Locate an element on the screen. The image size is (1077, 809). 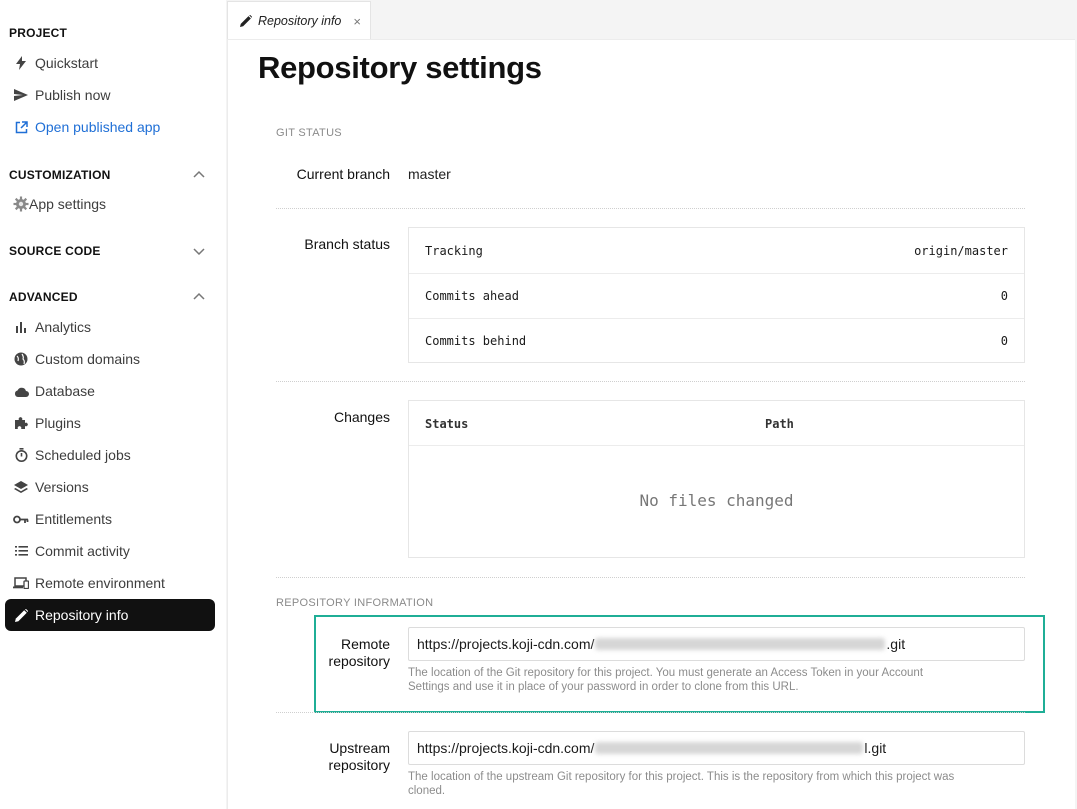
sidebar-item-remote-environment: Remote environment is located at coordinates (110, 583).